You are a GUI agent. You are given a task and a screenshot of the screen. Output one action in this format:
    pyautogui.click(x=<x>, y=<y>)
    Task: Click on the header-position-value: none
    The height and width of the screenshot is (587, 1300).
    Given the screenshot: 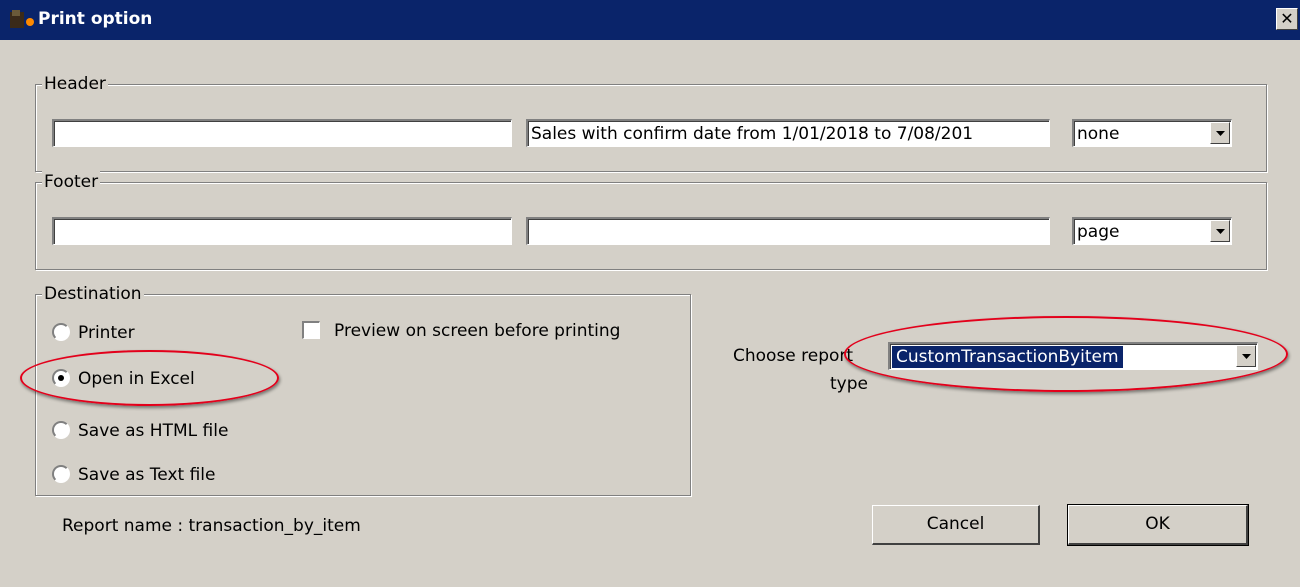 What is the action you would take?
    pyautogui.click(x=1098, y=134)
    